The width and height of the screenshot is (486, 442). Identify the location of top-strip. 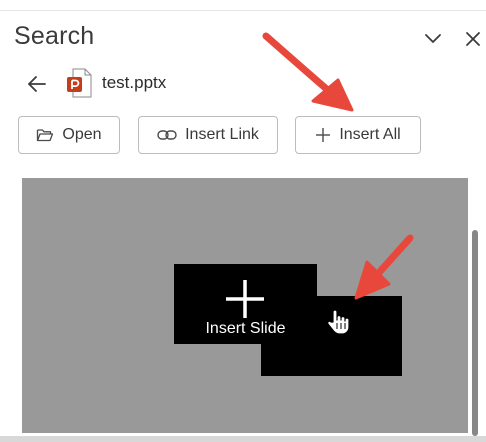
(243, 5).